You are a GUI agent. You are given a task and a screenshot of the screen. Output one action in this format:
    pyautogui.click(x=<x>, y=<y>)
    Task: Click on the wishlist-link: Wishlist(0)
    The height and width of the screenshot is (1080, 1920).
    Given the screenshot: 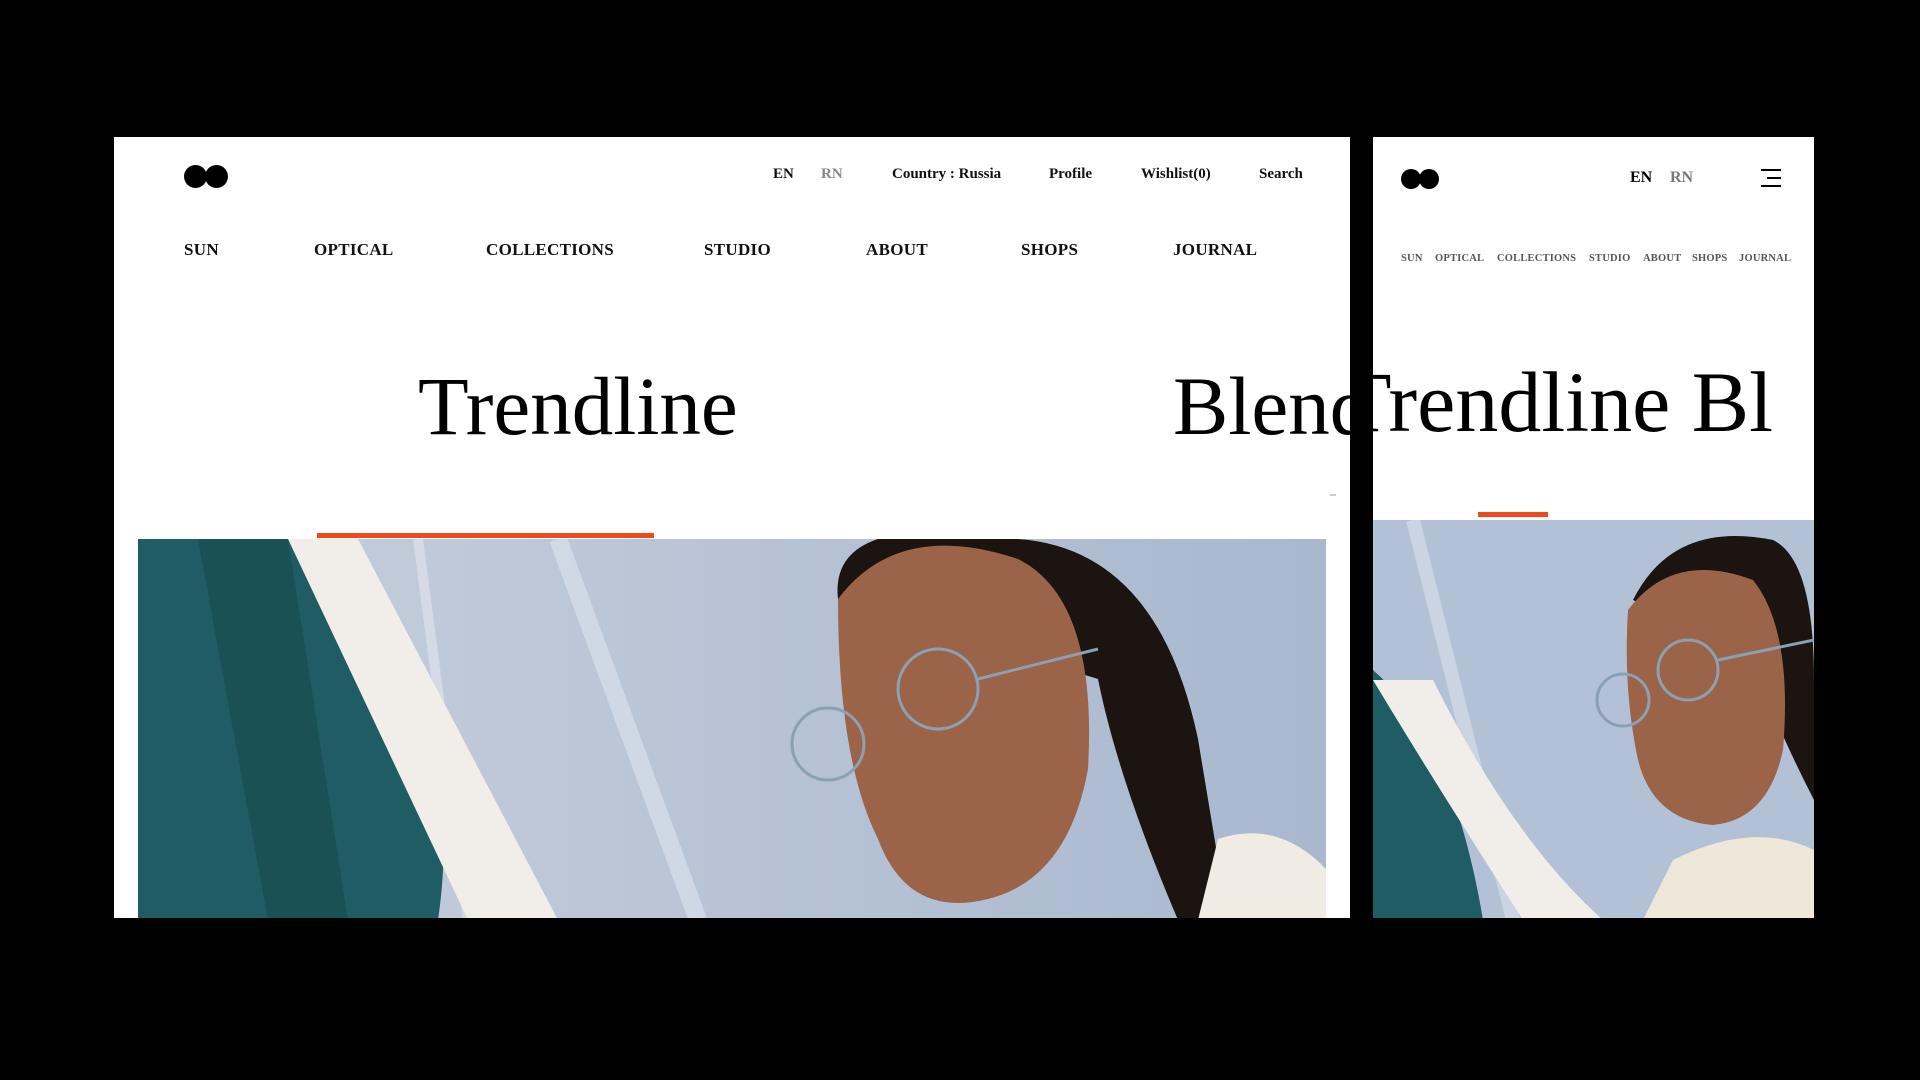 What is the action you would take?
    pyautogui.click(x=1176, y=174)
    